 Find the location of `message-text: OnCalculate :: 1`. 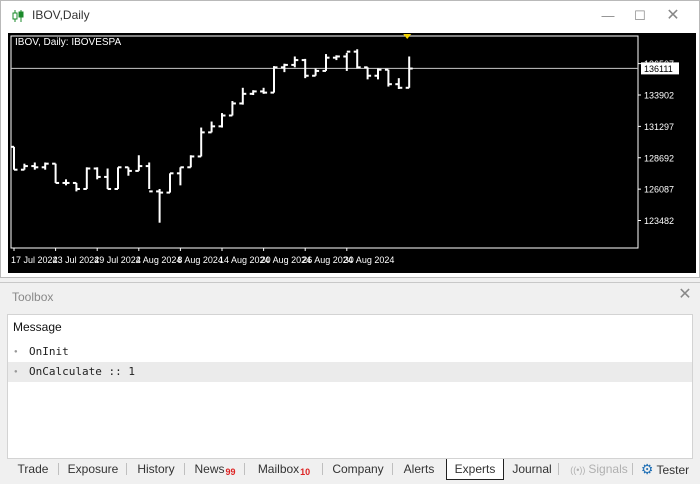

message-text: OnCalculate :: 1 is located at coordinates (82, 371).